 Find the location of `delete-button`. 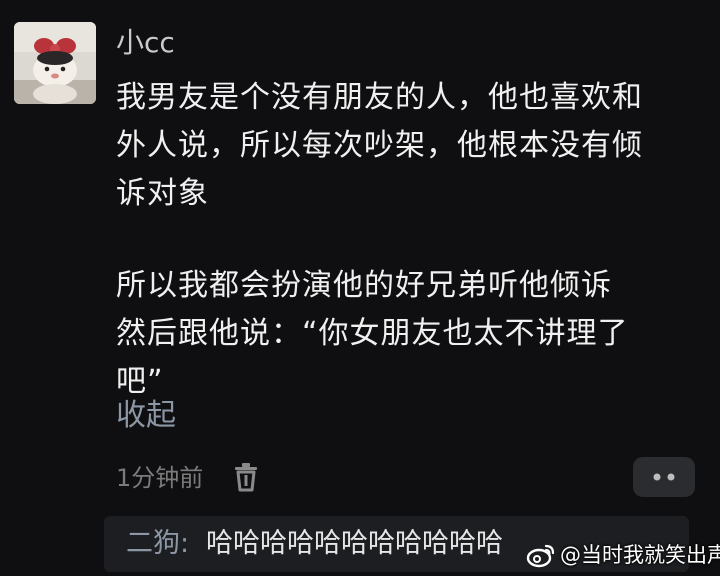

delete-button is located at coordinates (246, 477).